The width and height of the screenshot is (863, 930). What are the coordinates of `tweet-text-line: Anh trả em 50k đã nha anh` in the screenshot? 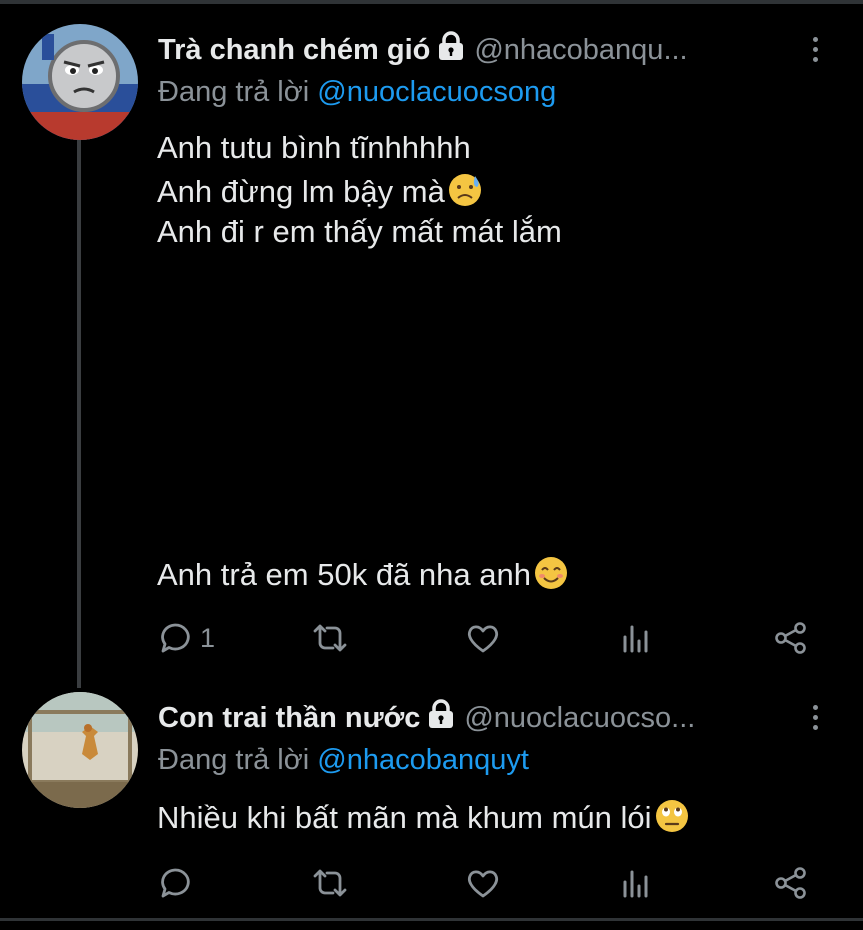 It's located at (363, 574).